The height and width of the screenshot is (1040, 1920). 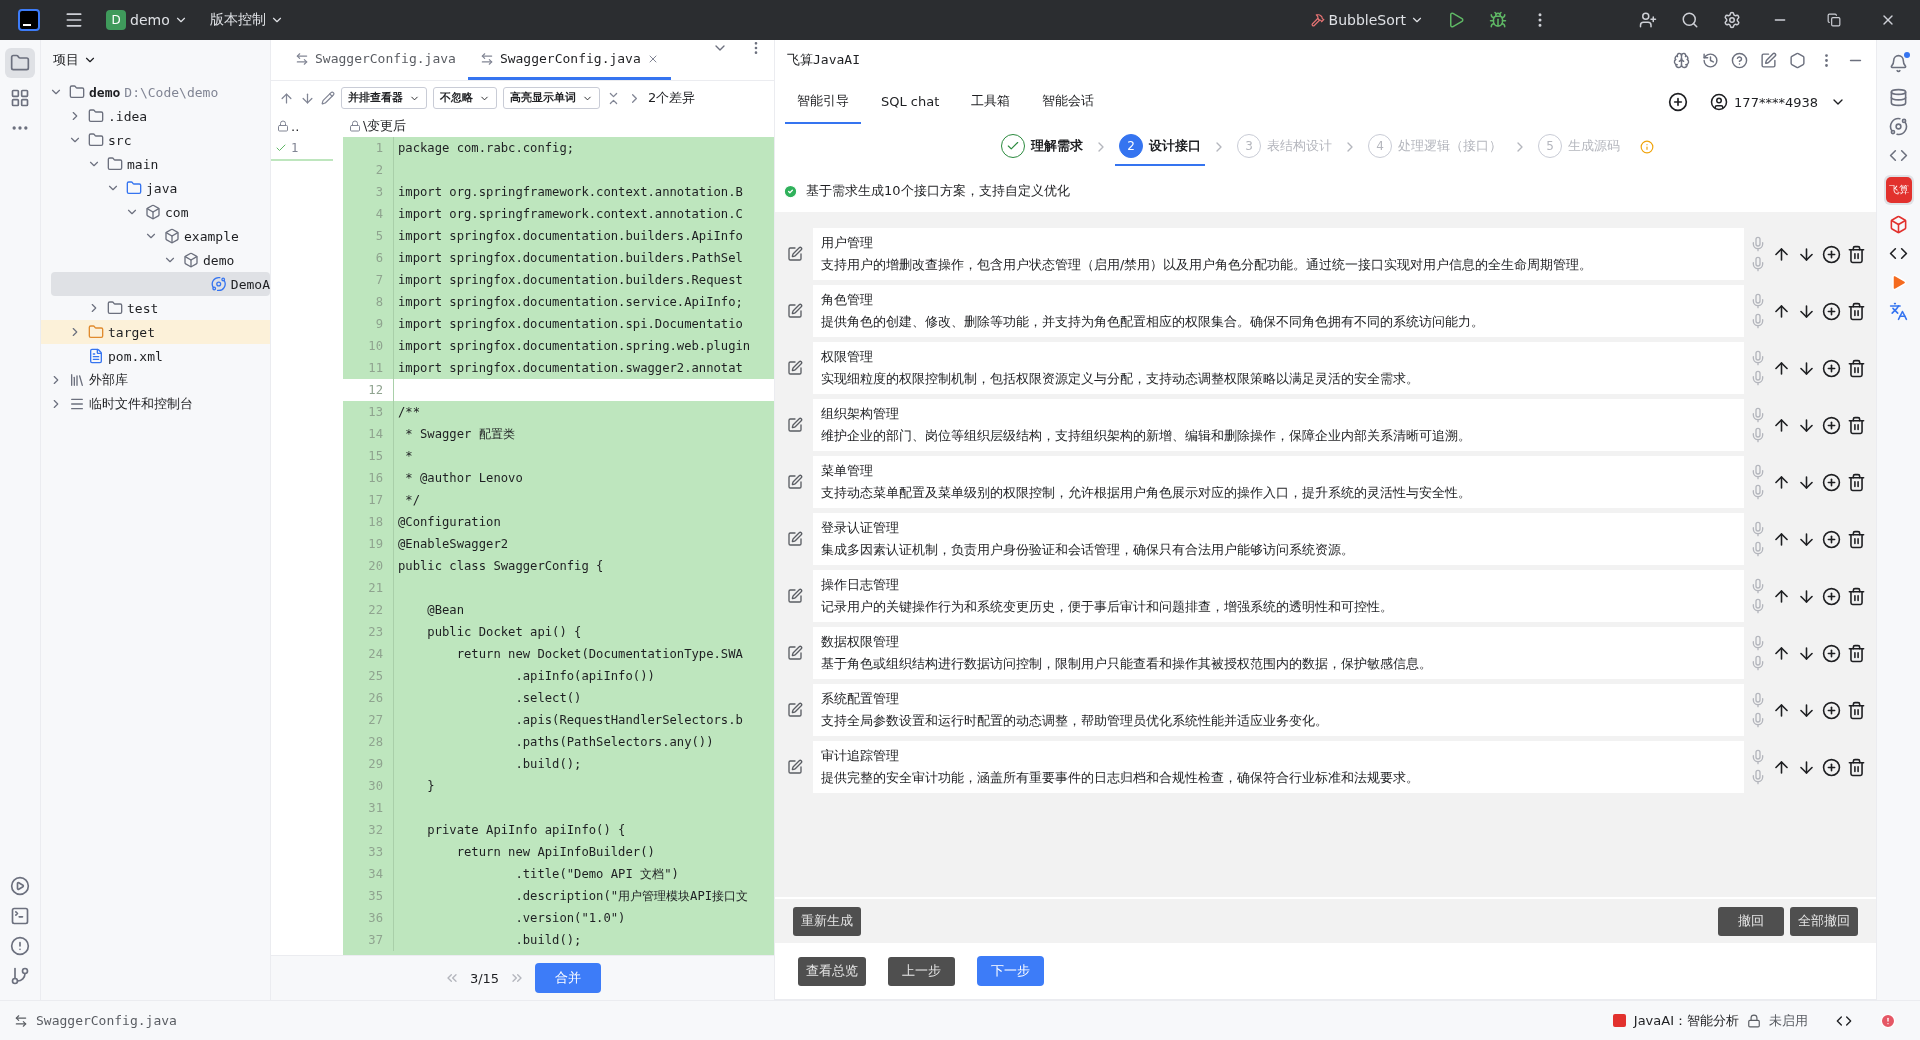 I want to click on panel-tab: SQL chat, so click(x=910, y=102).